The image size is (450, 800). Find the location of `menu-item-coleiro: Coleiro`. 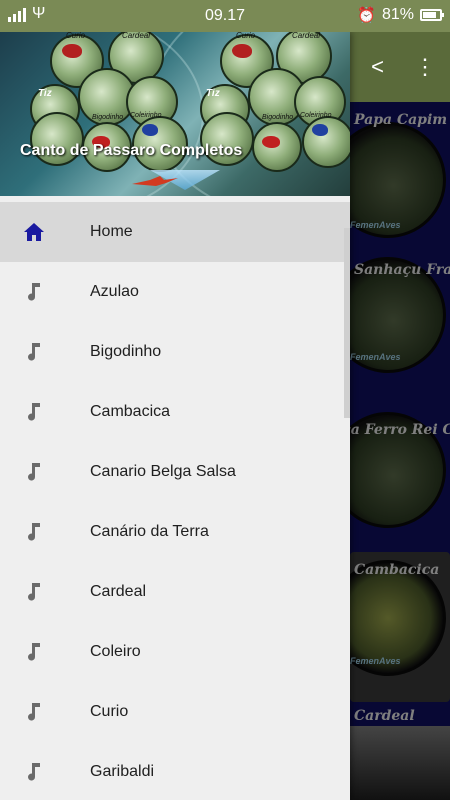

menu-item-coleiro: Coleiro is located at coordinates (175, 652).